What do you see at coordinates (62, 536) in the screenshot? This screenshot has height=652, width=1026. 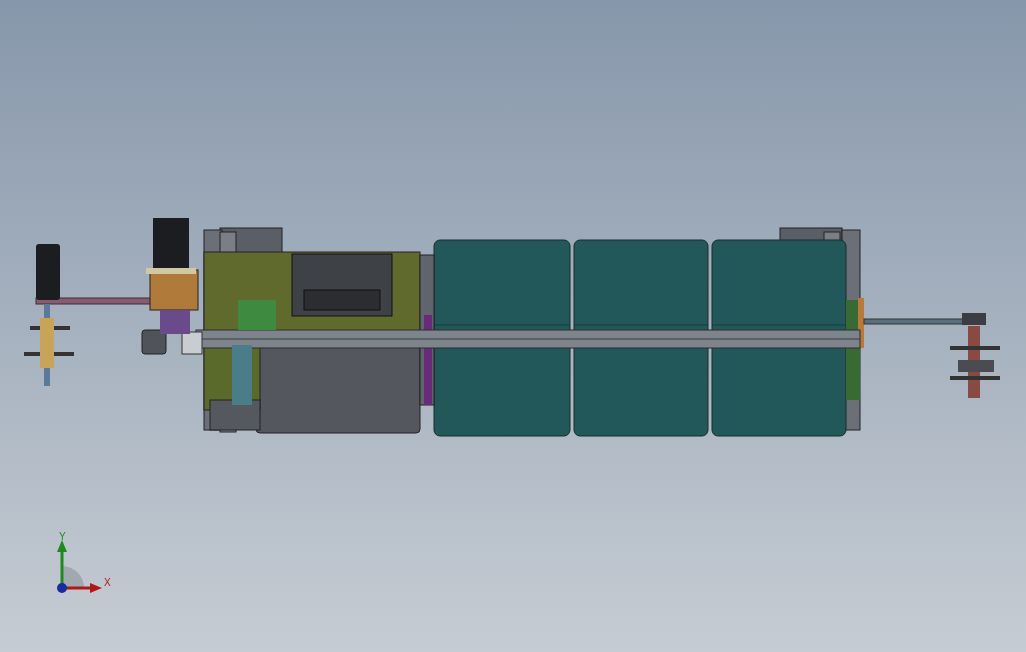 I see `axis-label: Y` at bounding box center [62, 536].